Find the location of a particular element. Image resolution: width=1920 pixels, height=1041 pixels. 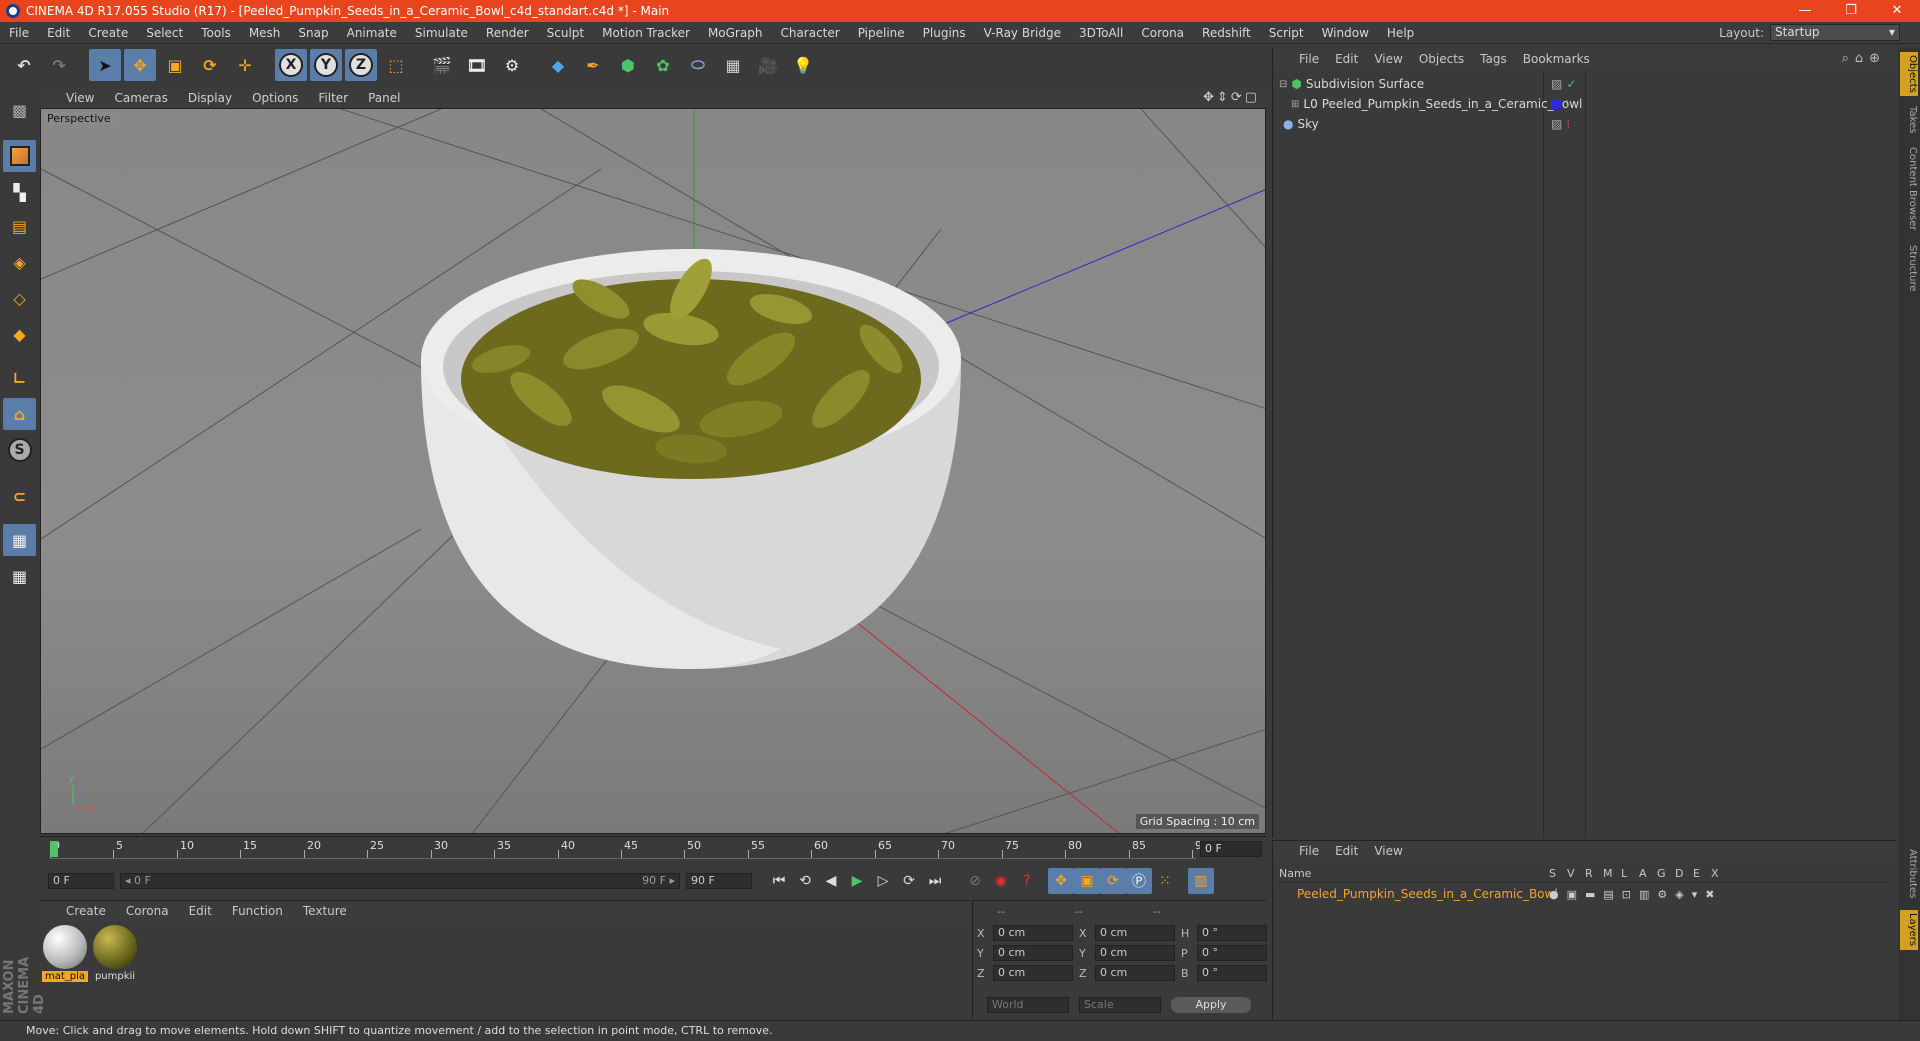

redo-button: ↷ is located at coordinates (59, 65).